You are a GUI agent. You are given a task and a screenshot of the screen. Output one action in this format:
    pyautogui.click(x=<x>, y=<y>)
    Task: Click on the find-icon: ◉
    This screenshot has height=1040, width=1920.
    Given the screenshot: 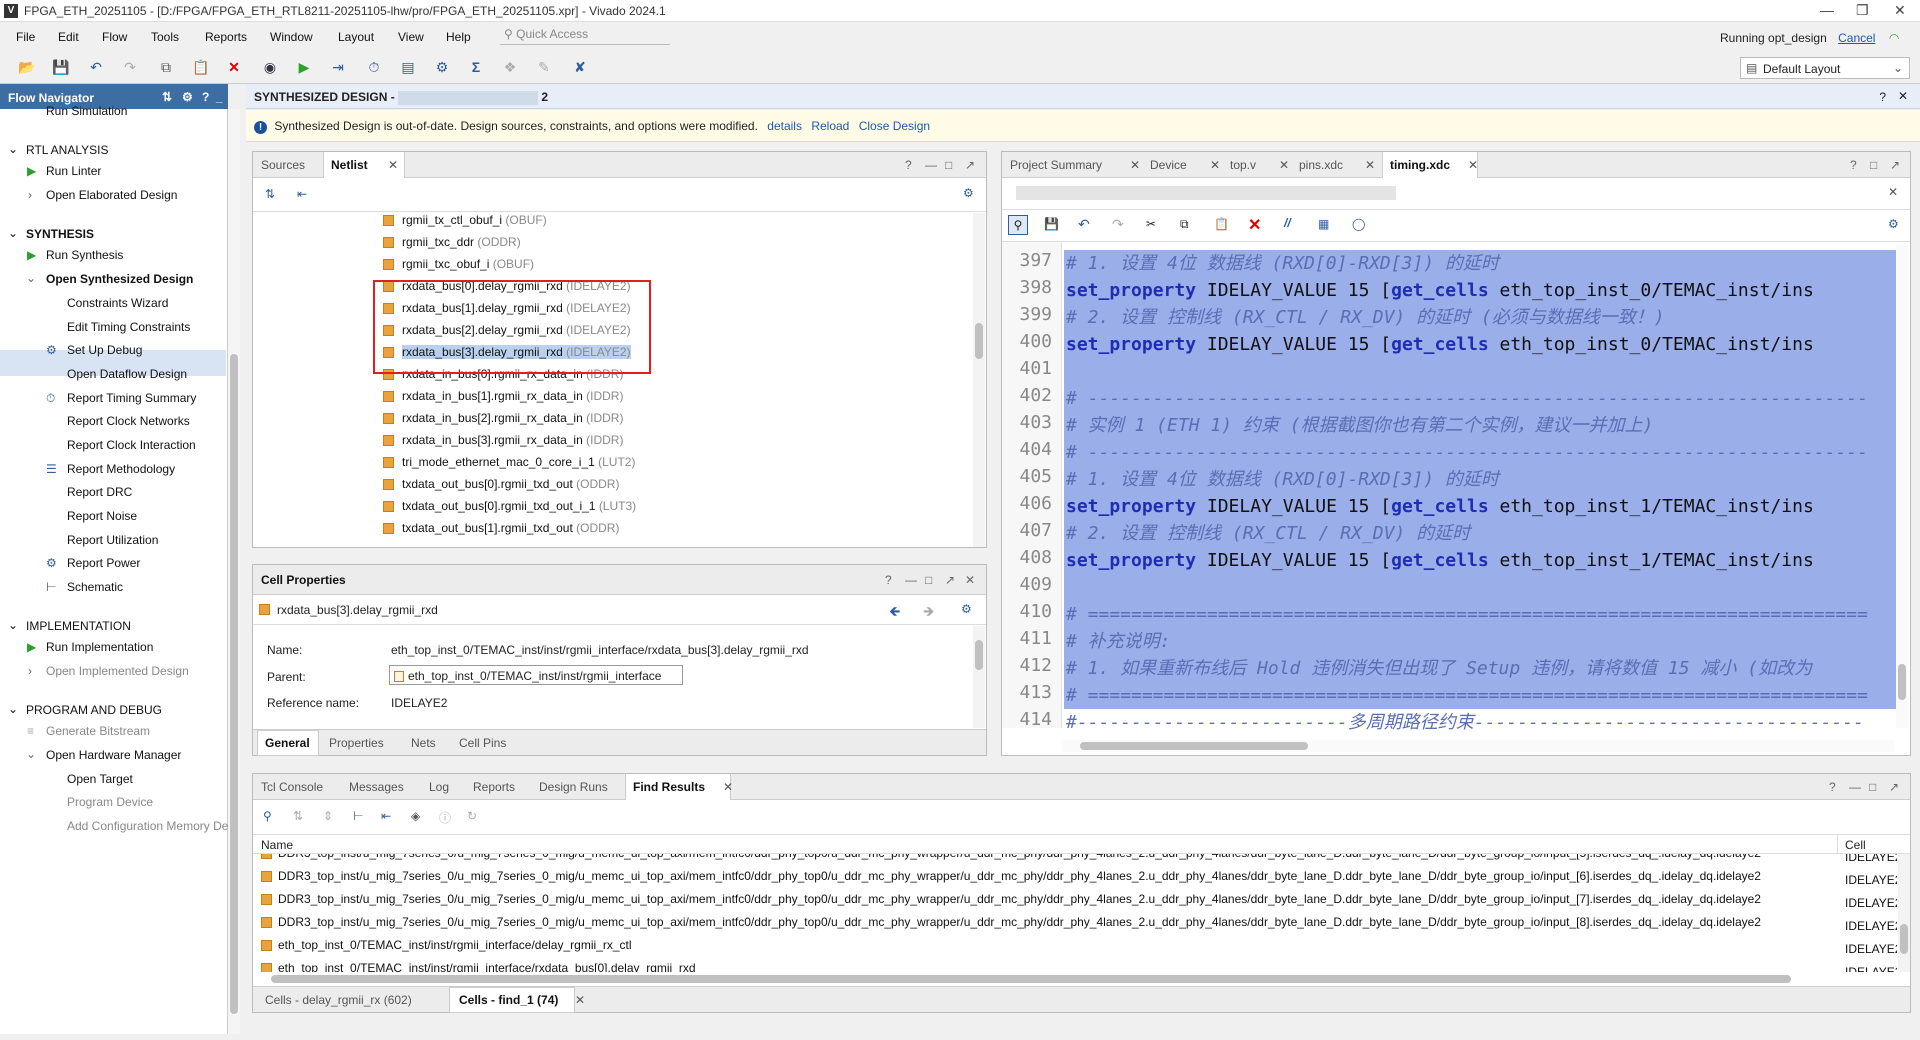 What is the action you would take?
    pyautogui.click(x=270, y=67)
    